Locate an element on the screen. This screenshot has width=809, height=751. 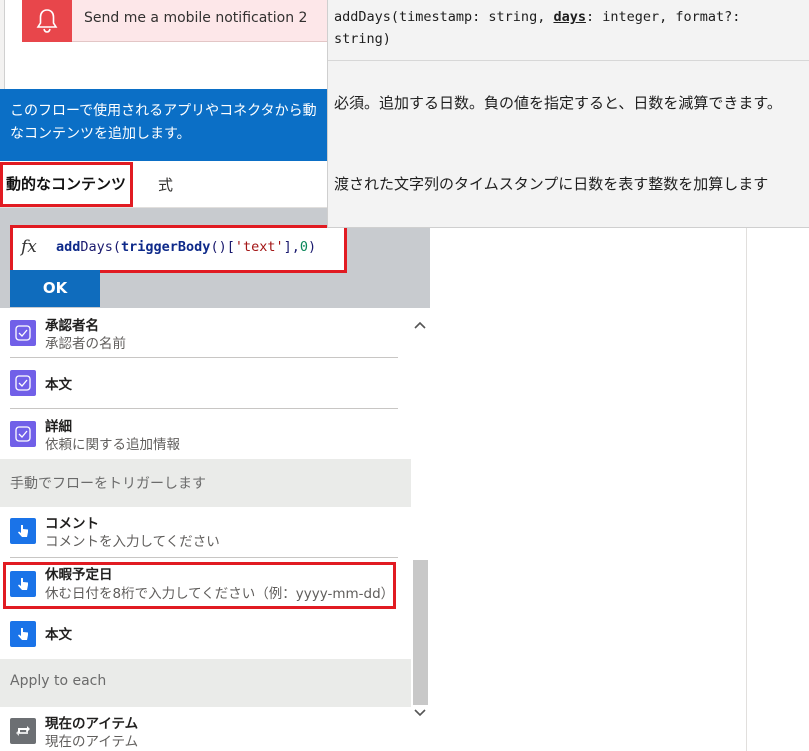
list-item-title: 詳細 is located at coordinates (58, 427).